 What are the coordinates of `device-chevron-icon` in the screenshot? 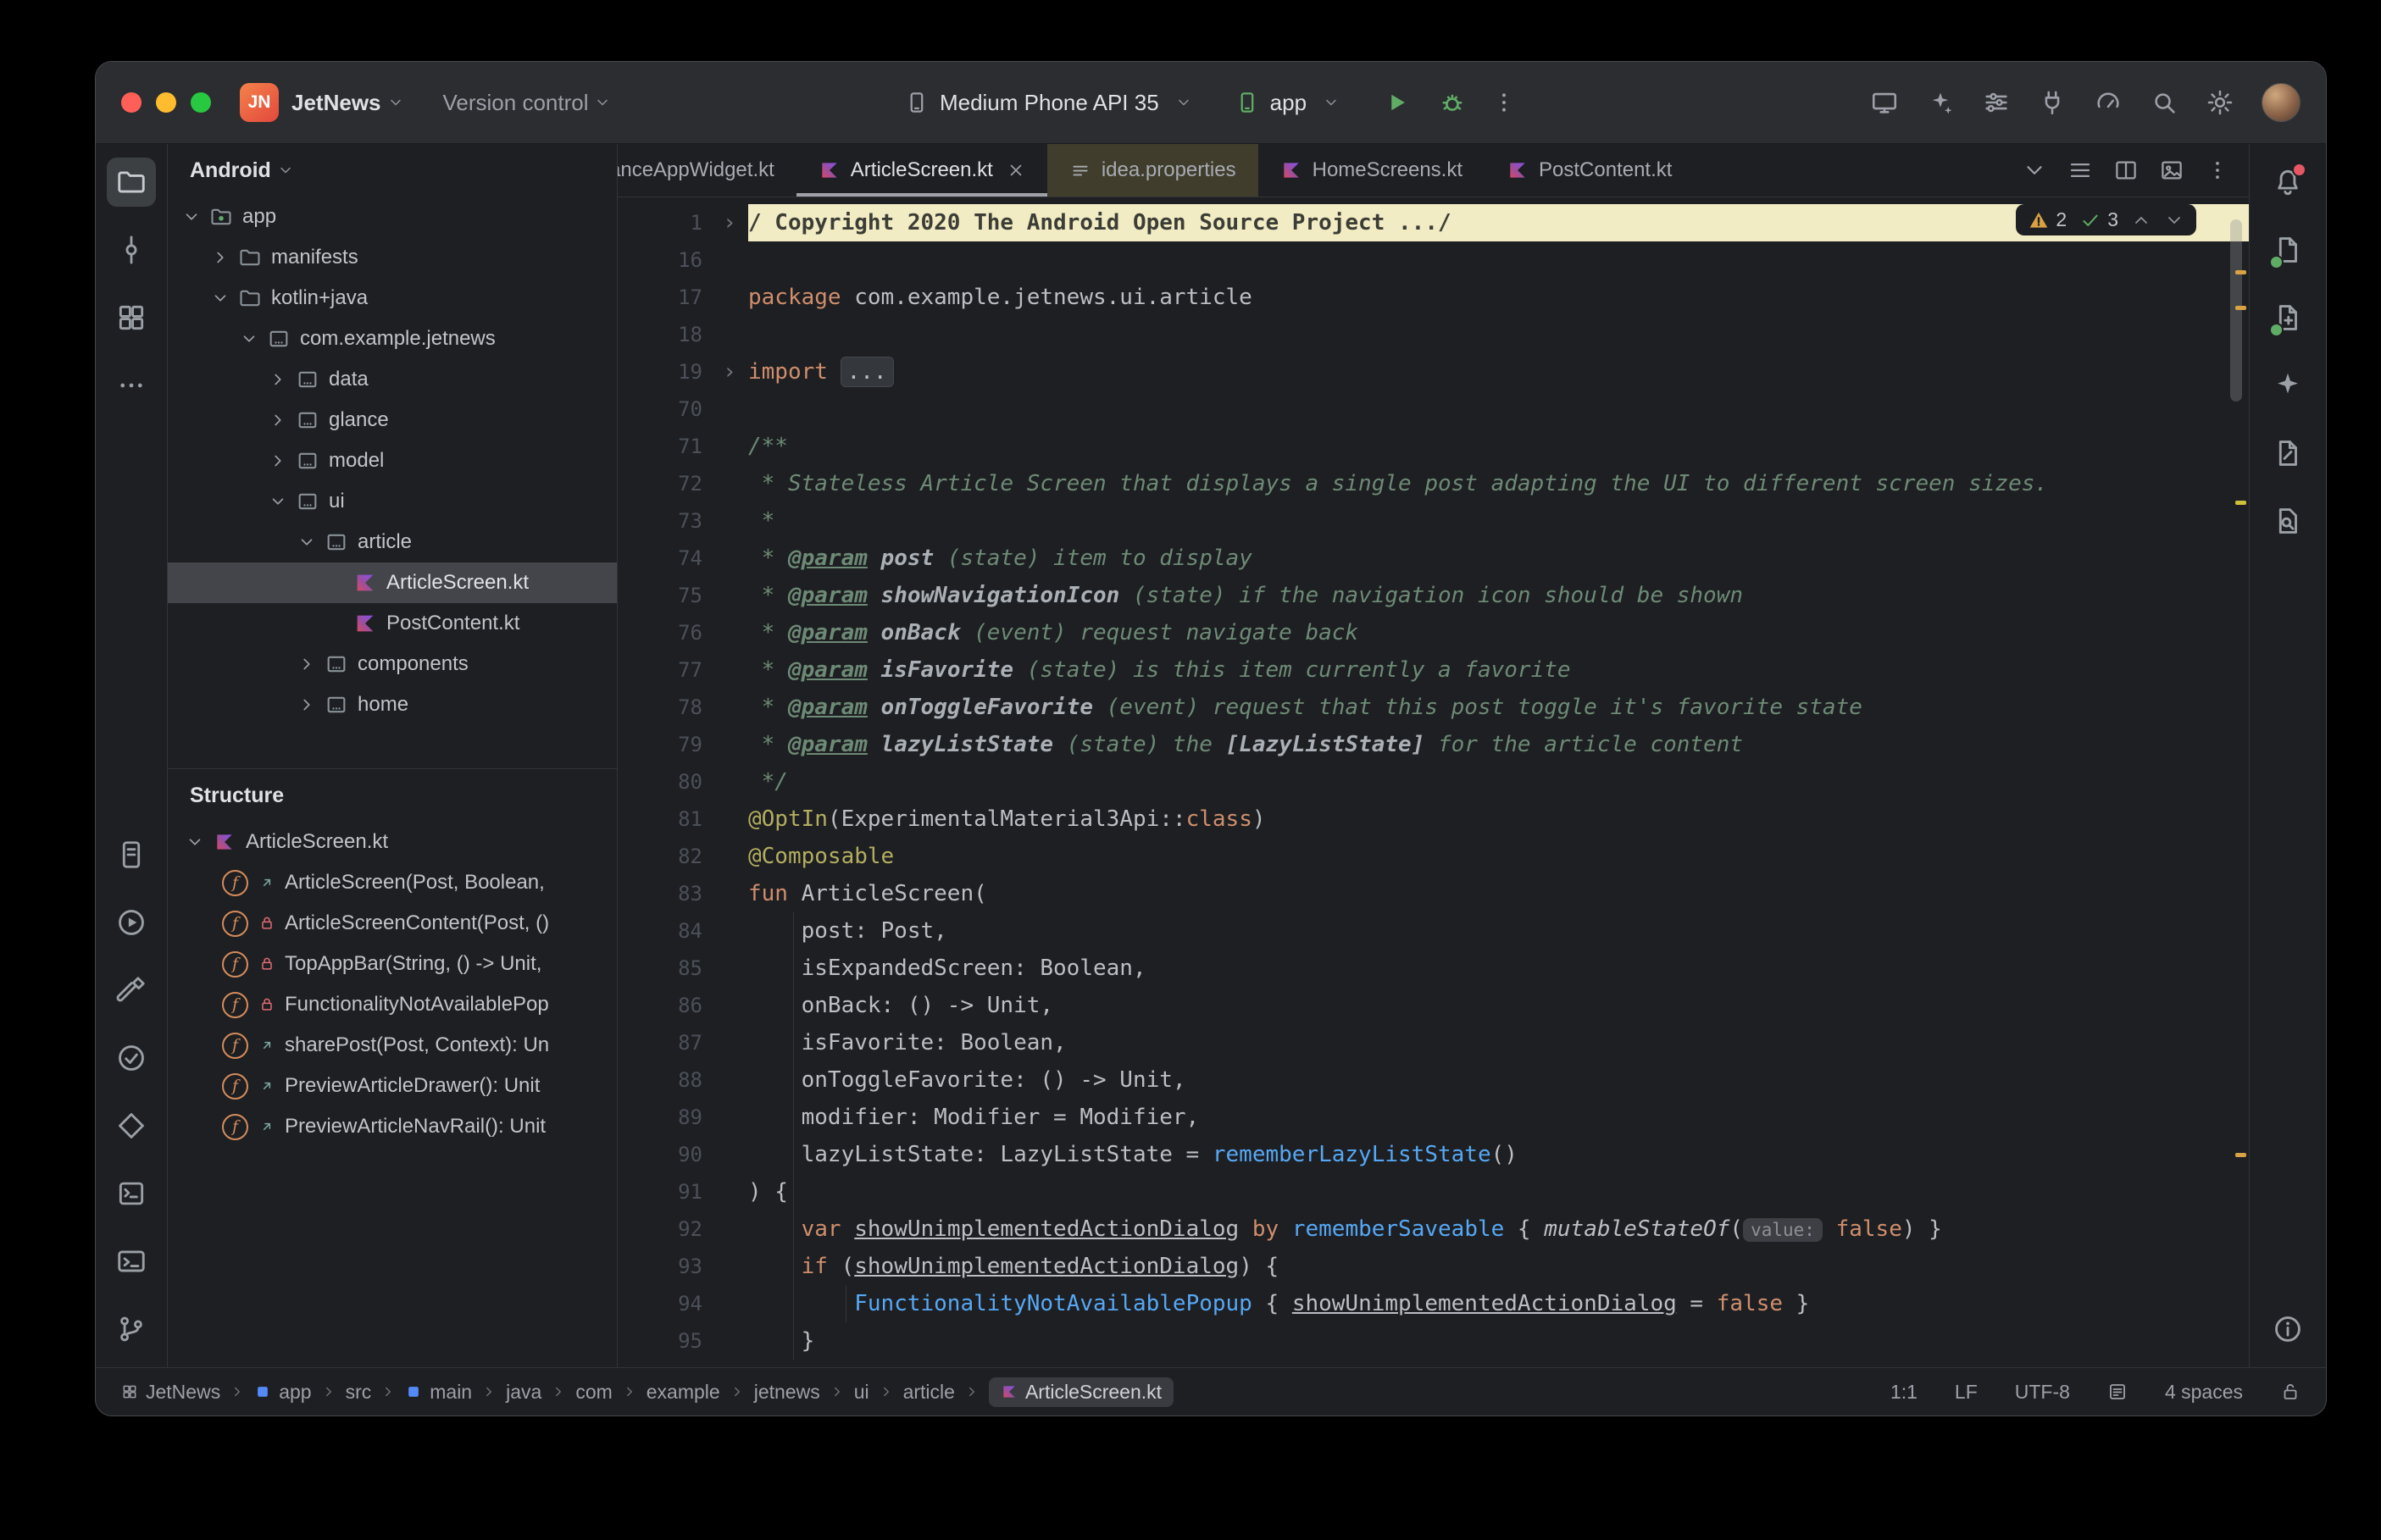 It's located at (1183, 102).